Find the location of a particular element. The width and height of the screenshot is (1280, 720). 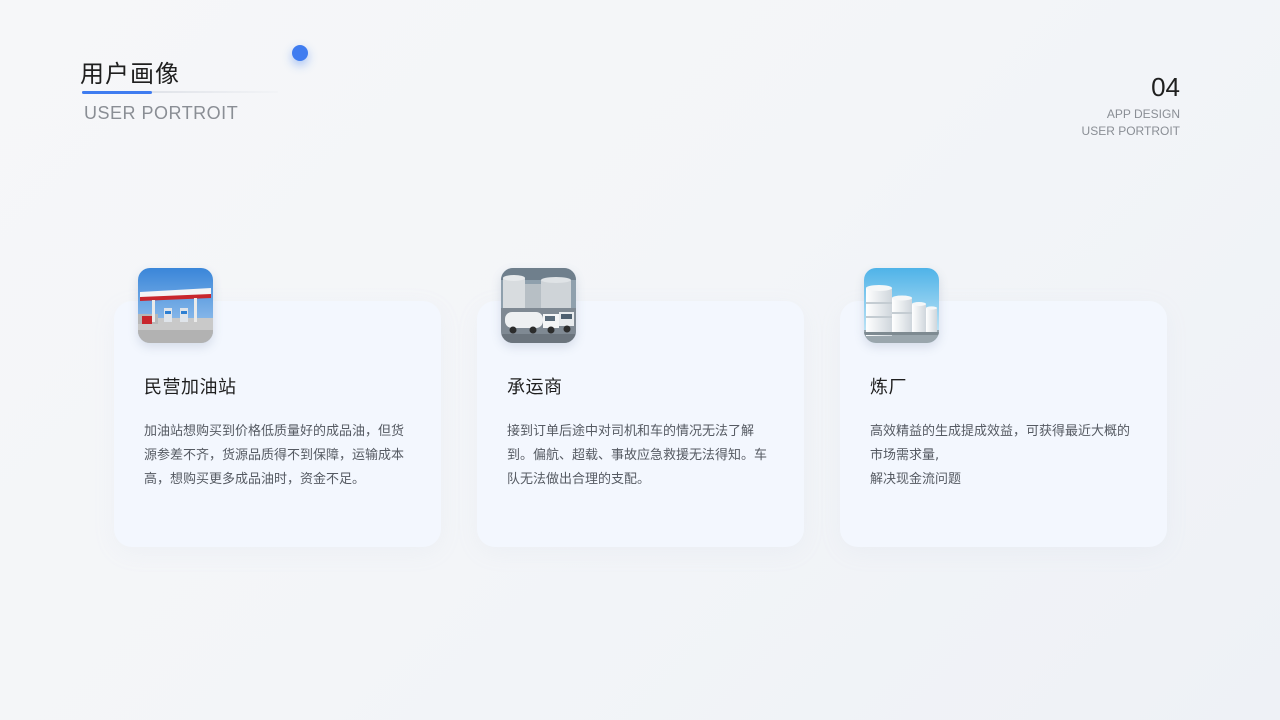

tanker-truck-icon is located at coordinates (538, 305).